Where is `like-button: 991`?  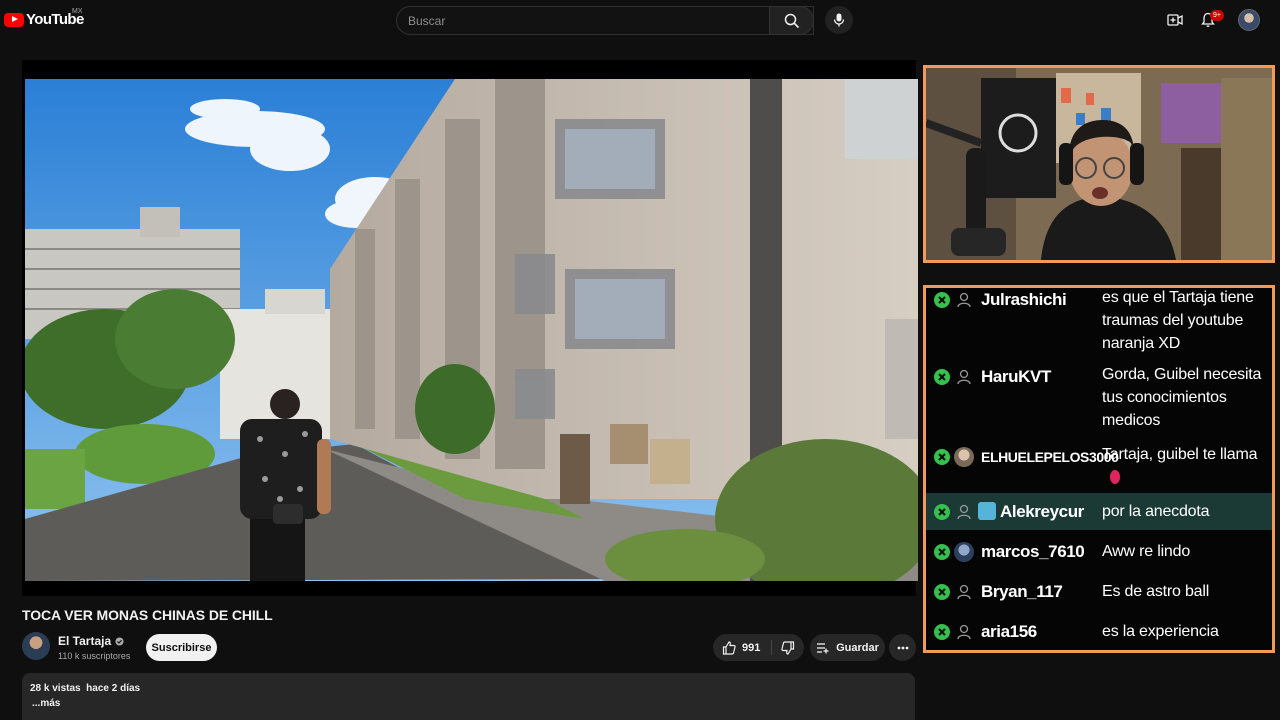
like-button: 991 is located at coordinates (742, 647).